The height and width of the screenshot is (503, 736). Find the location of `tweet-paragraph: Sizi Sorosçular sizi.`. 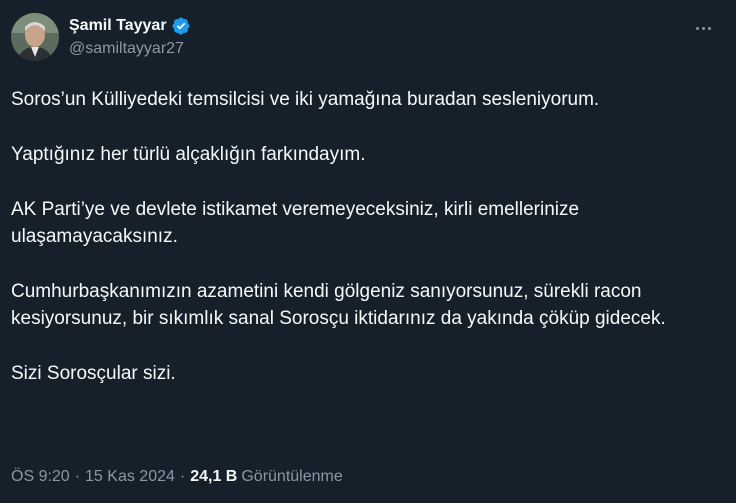

tweet-paragraph: Sizi Sorosçular sizi. is located at coordinates (93, 373).